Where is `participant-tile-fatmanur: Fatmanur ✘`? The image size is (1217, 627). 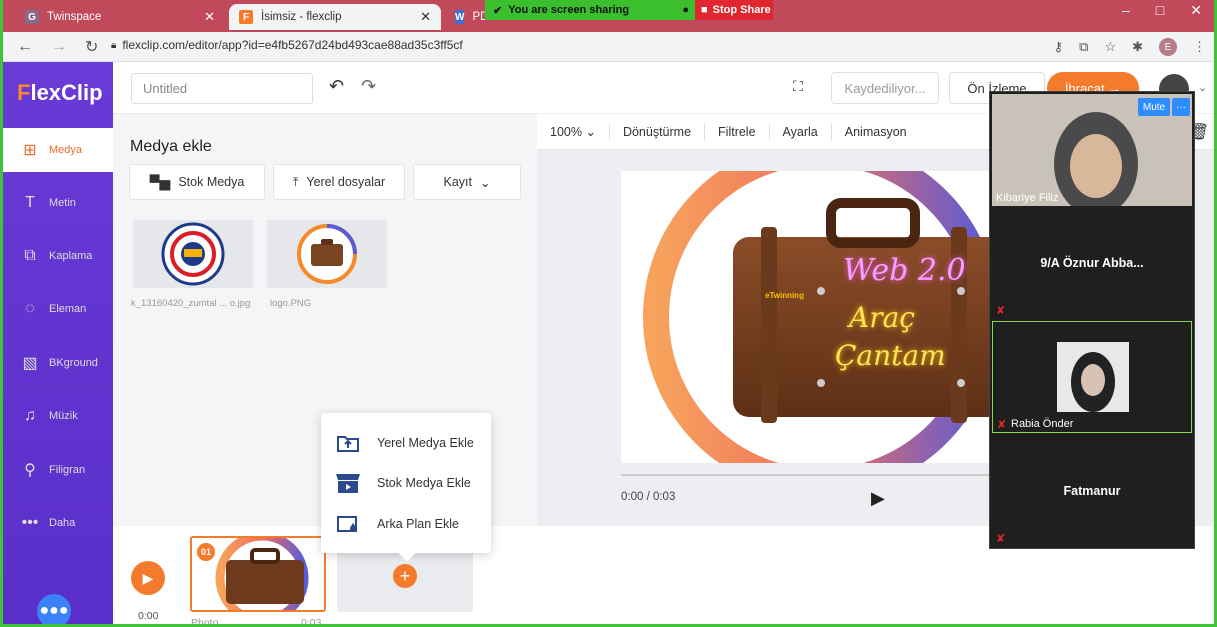 participant-tile-fatmanur: Fatmanur ✘ is located at coordinates (1092, 492).